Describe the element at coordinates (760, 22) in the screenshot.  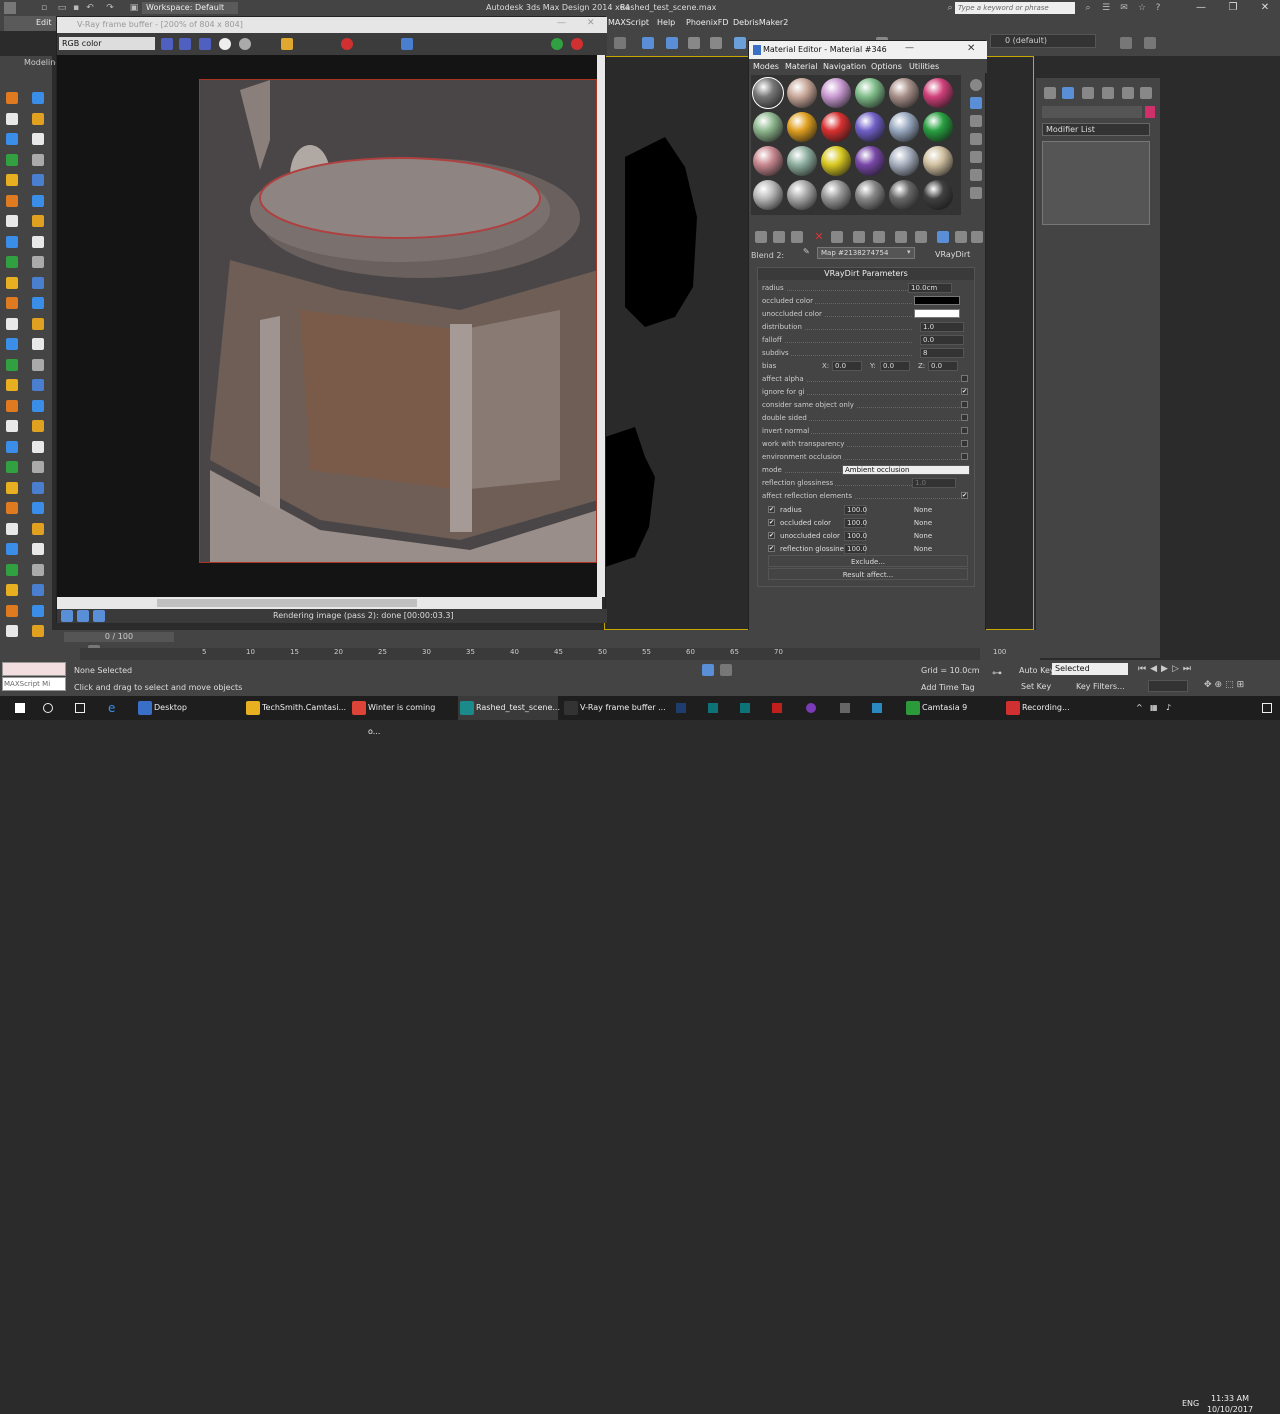
I see `menu-debrismaker2: DebrisMaker2` at that location.